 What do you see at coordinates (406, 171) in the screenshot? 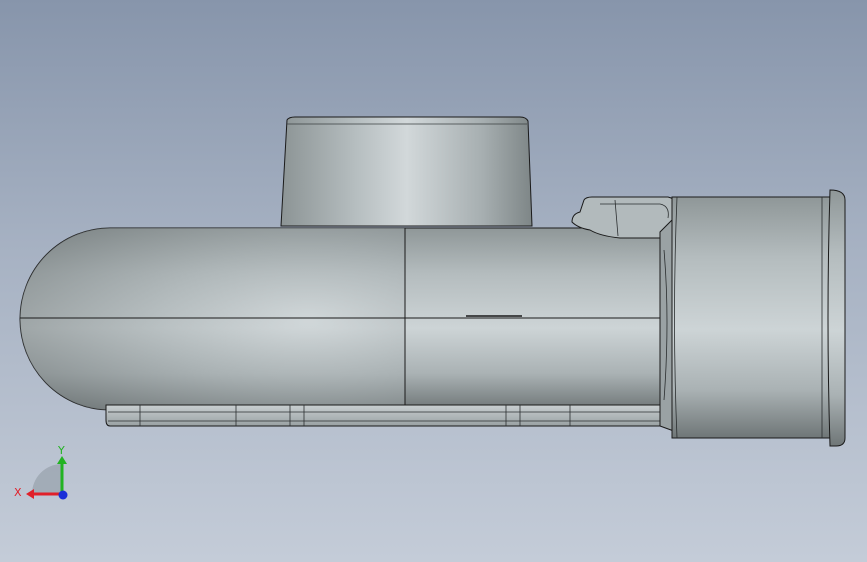
I see `top-boss` at bounding box center [406, 171].